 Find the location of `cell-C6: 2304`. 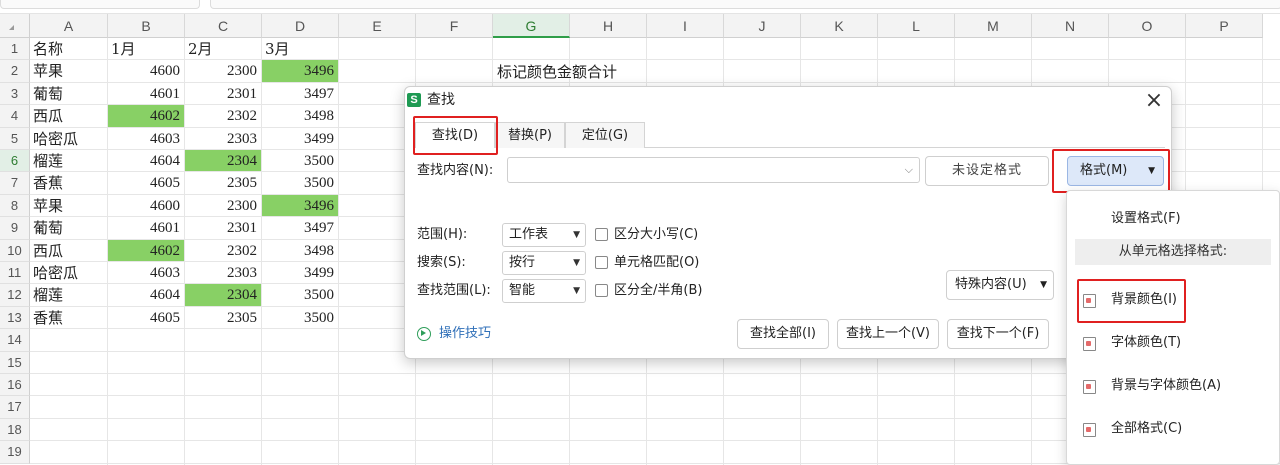

cell-C6: 2304 is located at coordinates (223, 161).